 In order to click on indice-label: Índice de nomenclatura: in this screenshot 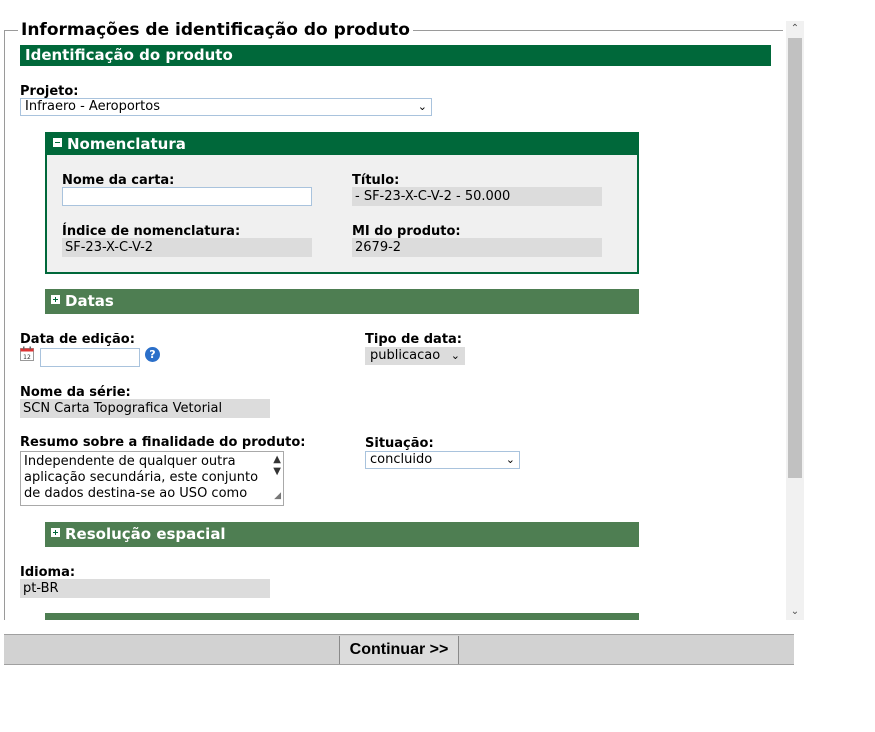, I will do `click(151, 231)`.